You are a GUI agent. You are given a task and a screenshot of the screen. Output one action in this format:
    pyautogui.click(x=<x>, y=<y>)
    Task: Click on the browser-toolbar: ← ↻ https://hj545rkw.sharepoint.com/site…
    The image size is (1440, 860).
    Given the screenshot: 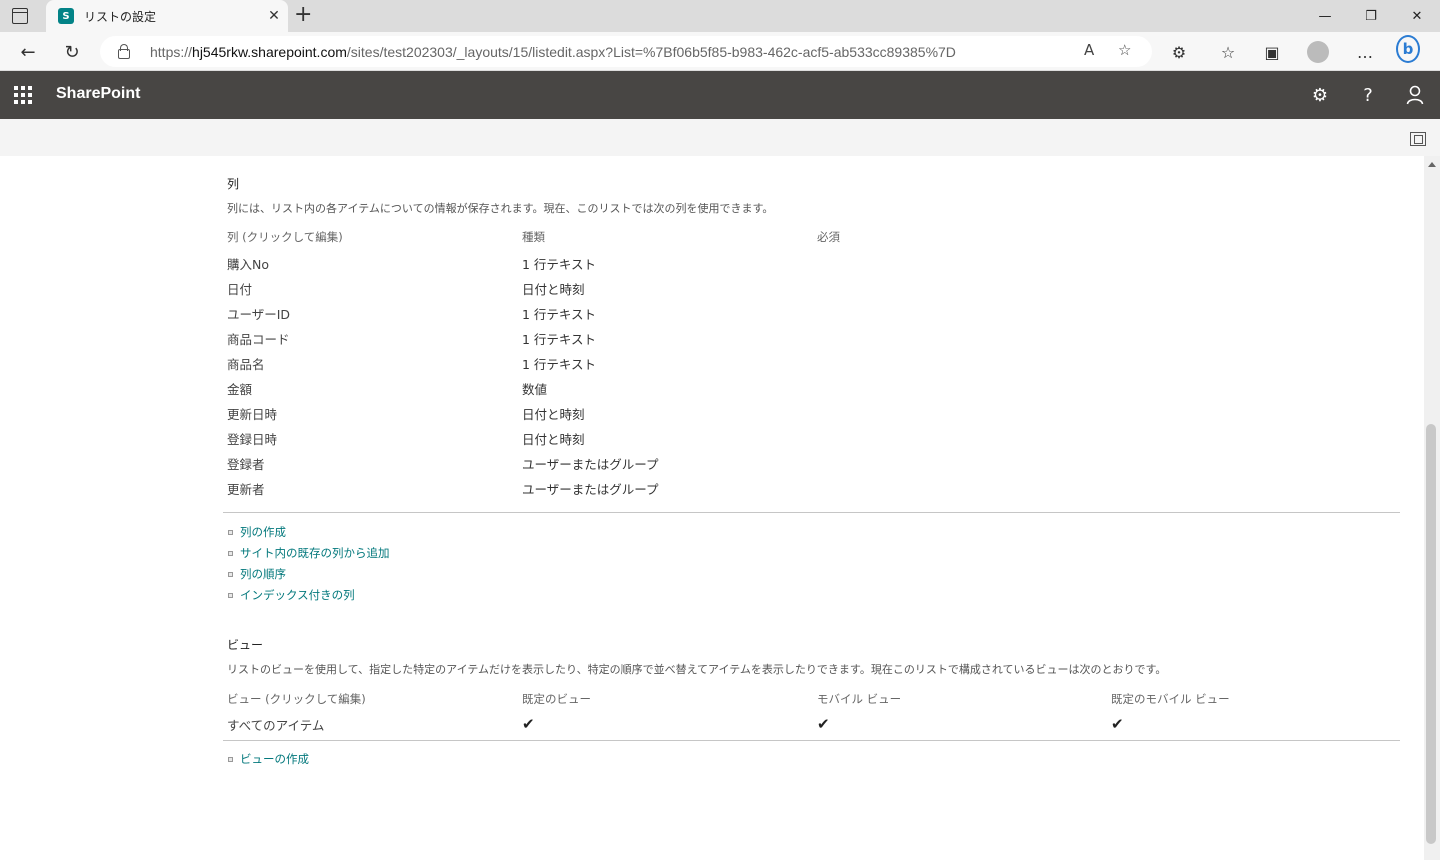 What is the action you would take?
    pyautogui.click(x=720, y=51)
    